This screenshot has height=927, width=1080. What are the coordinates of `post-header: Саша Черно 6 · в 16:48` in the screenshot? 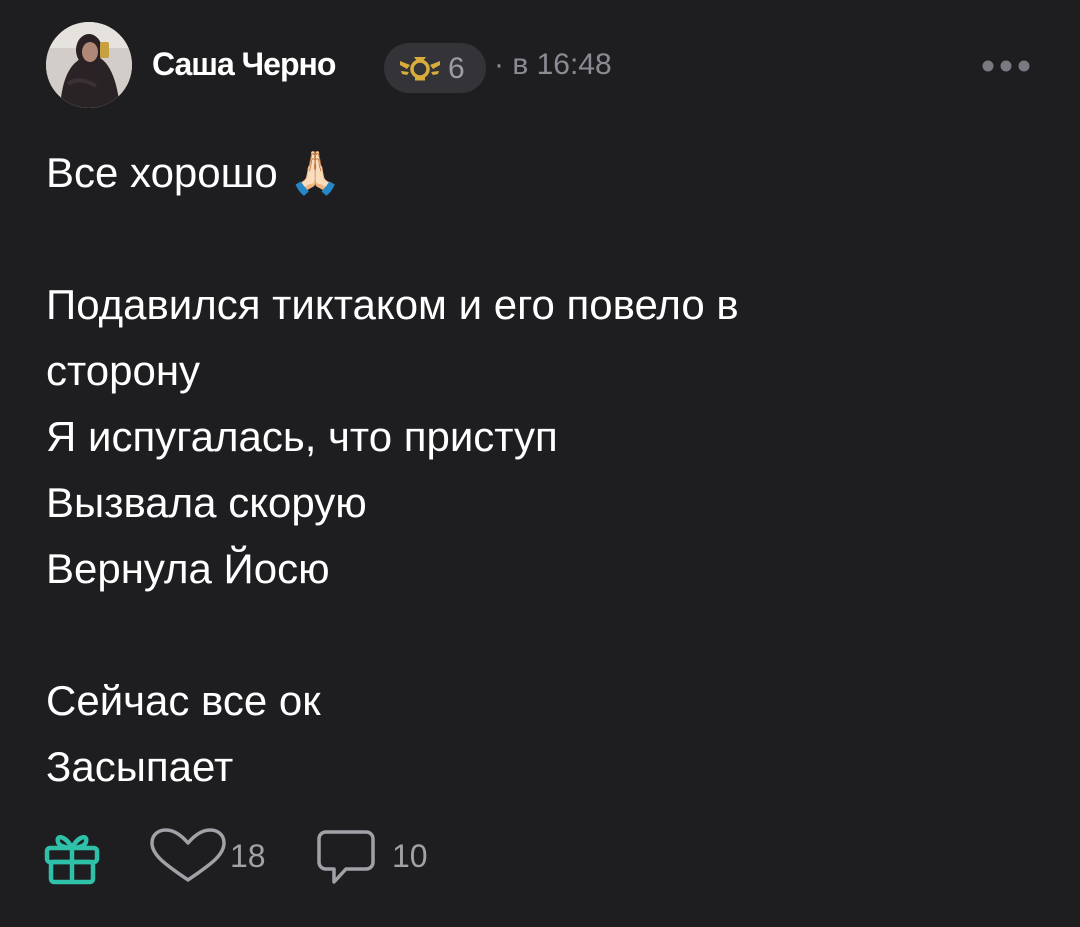 It's located at (540, 65).